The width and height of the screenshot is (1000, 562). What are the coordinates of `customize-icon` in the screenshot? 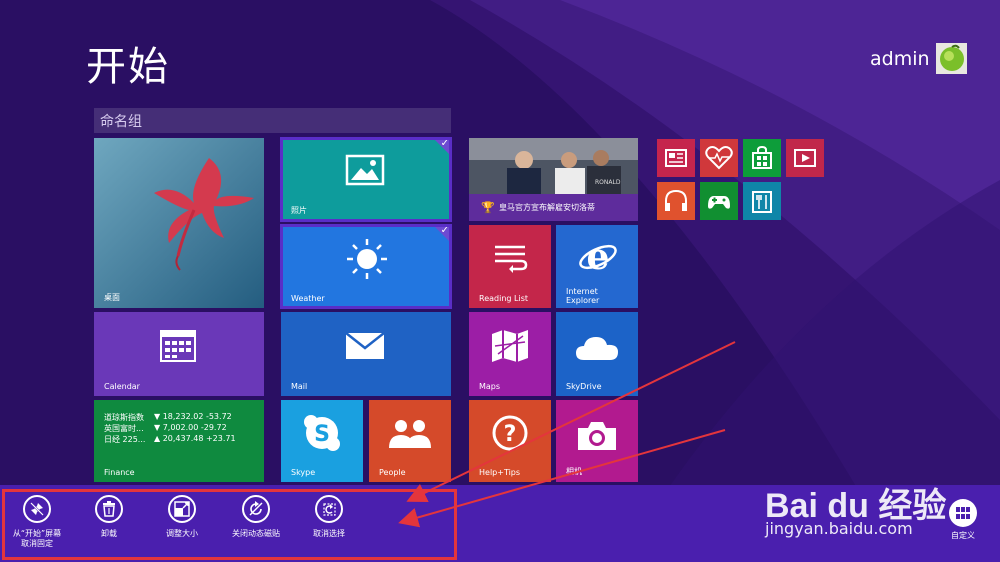 It's located at (963, 513).